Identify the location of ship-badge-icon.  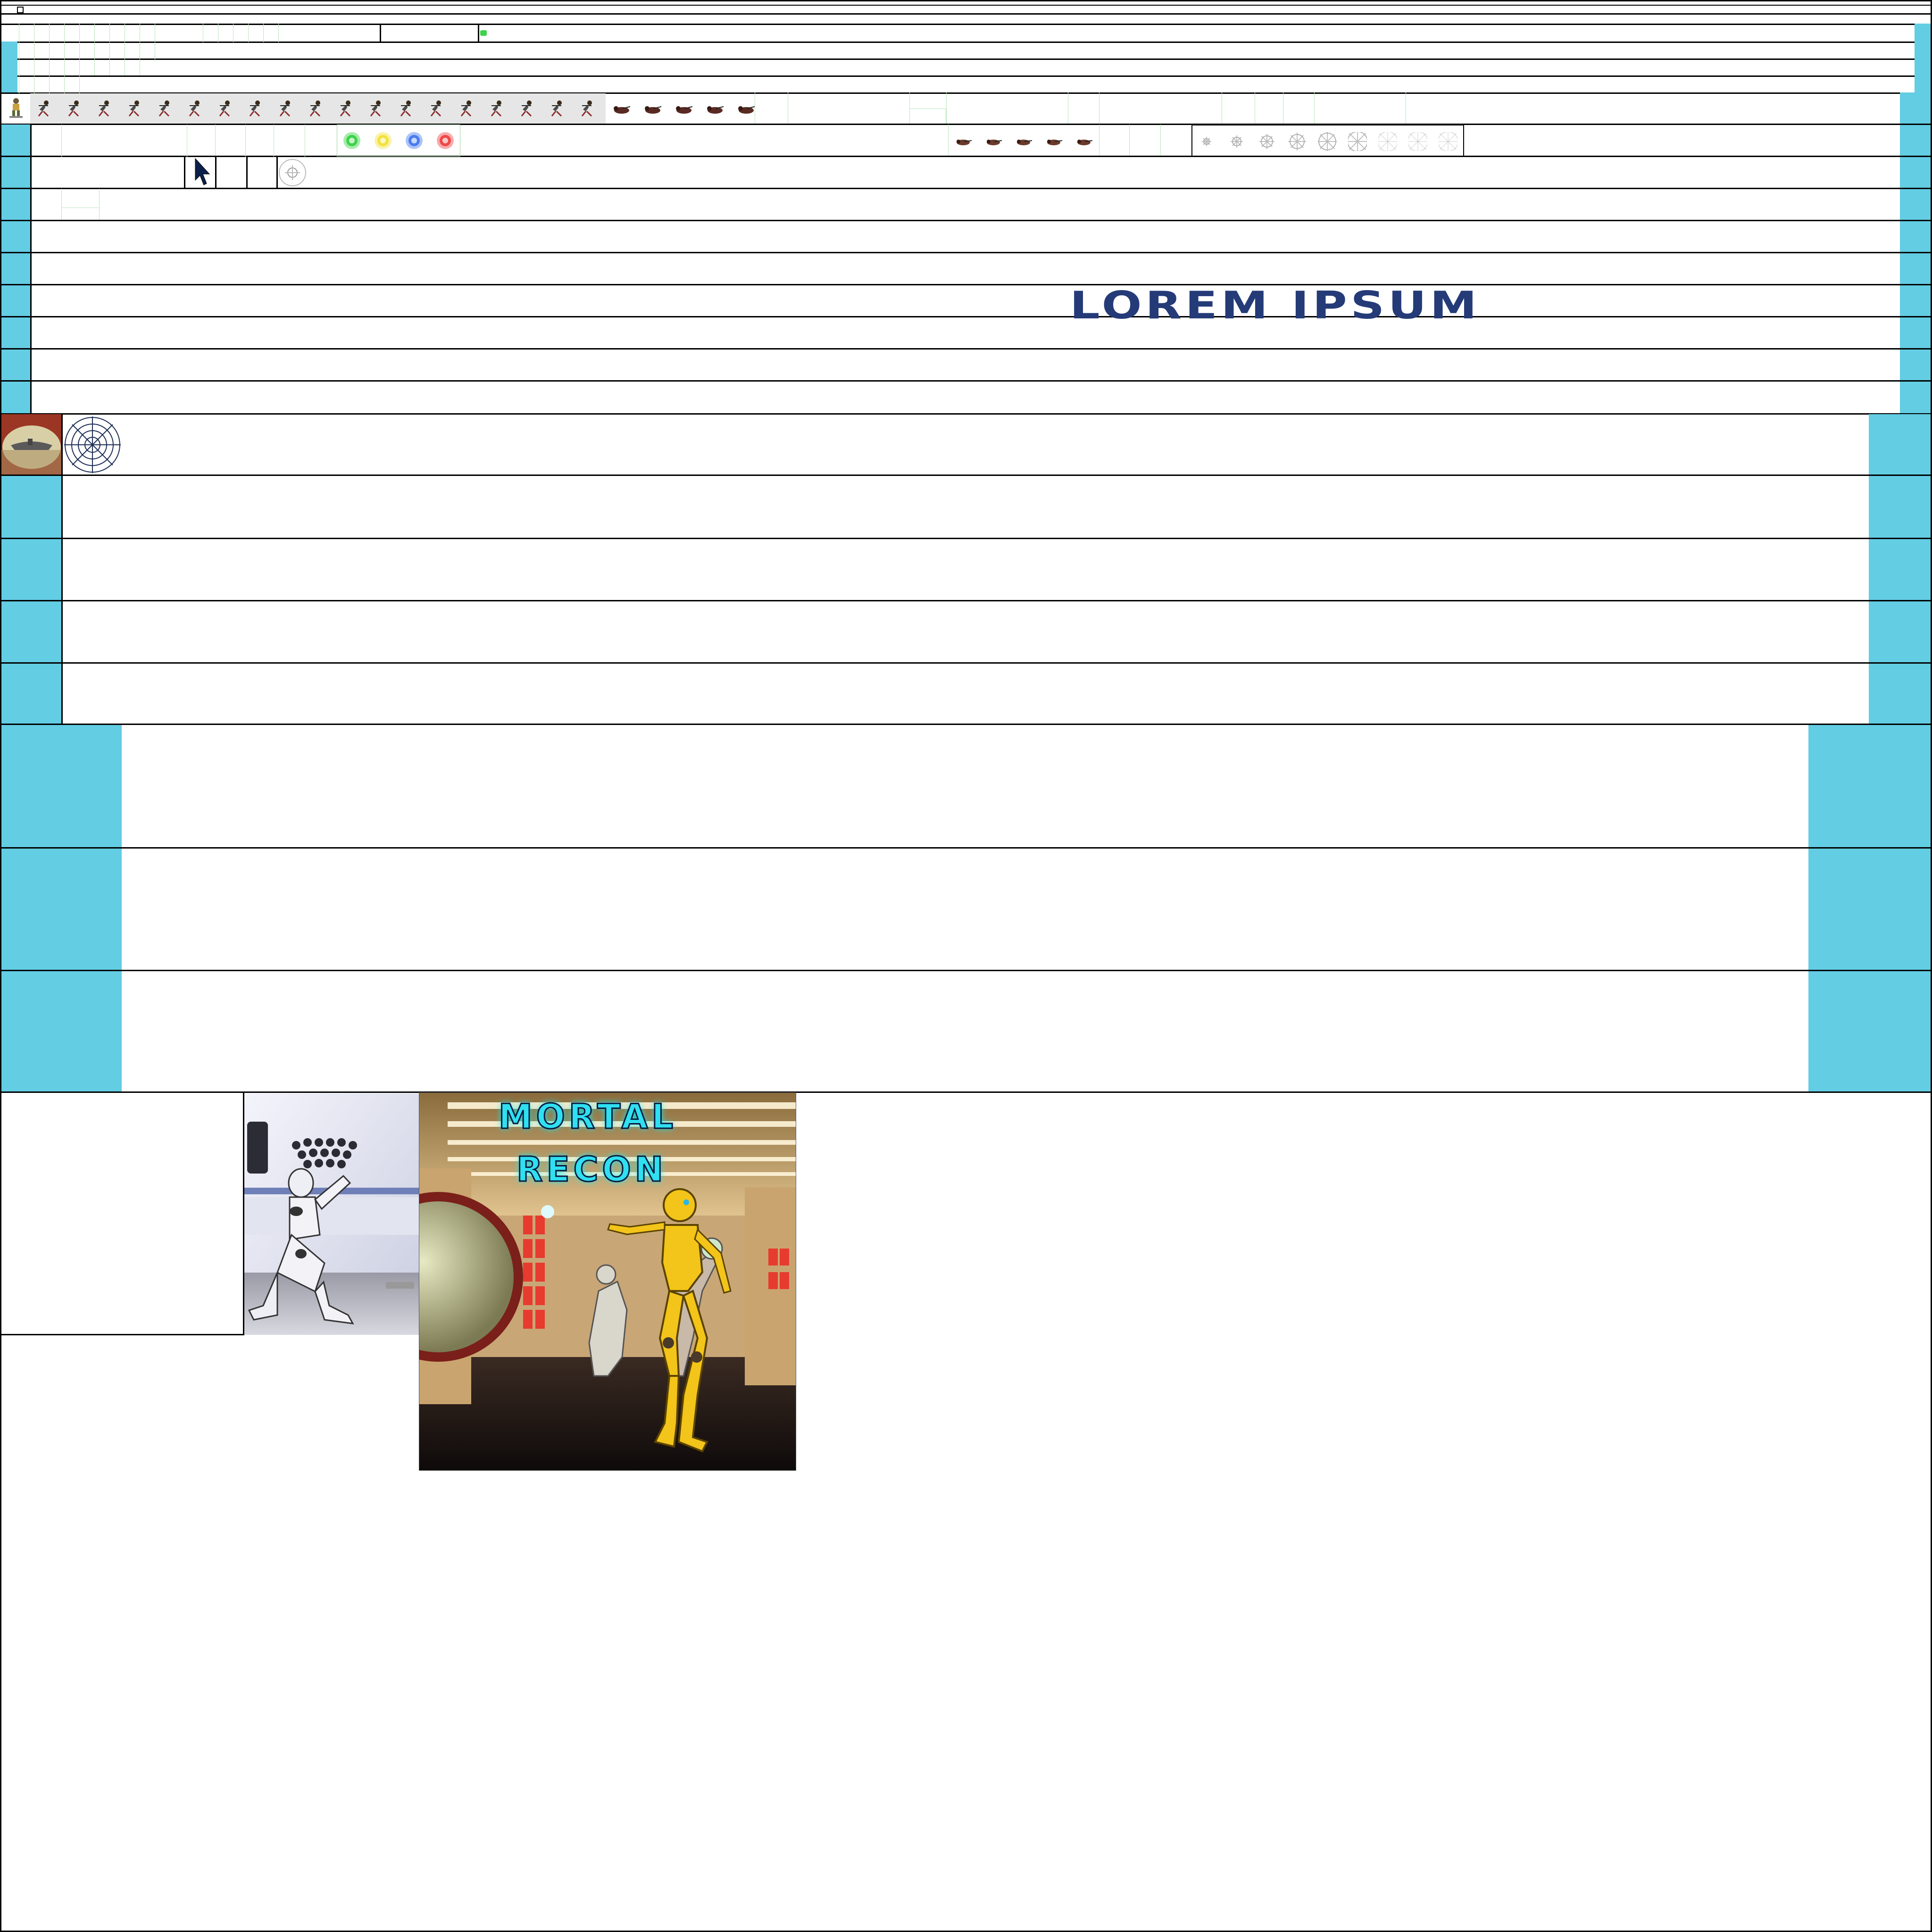
(31, 445).